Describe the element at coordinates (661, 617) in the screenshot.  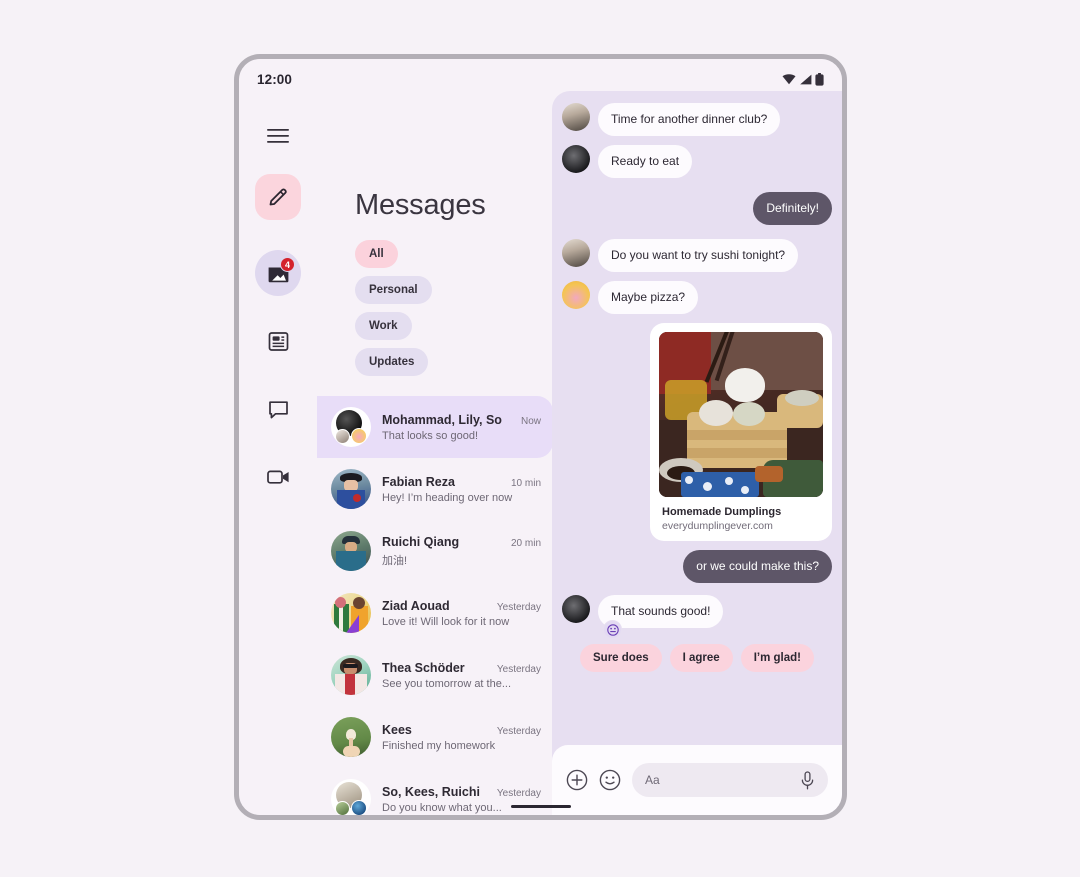
I see `message-bubble-with-reaction: That sounds good!` at that location.